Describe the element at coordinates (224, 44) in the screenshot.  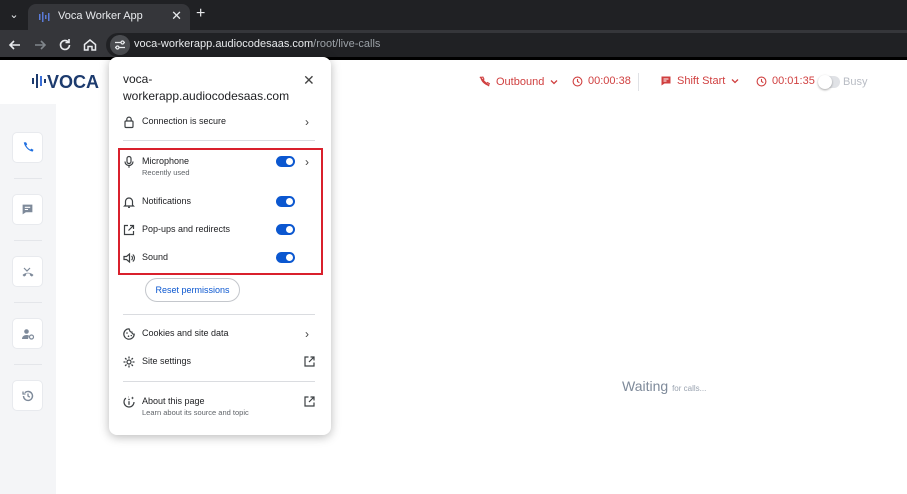
I see `url-host: voca-workerapp.audiocodesaas.com` at that location.